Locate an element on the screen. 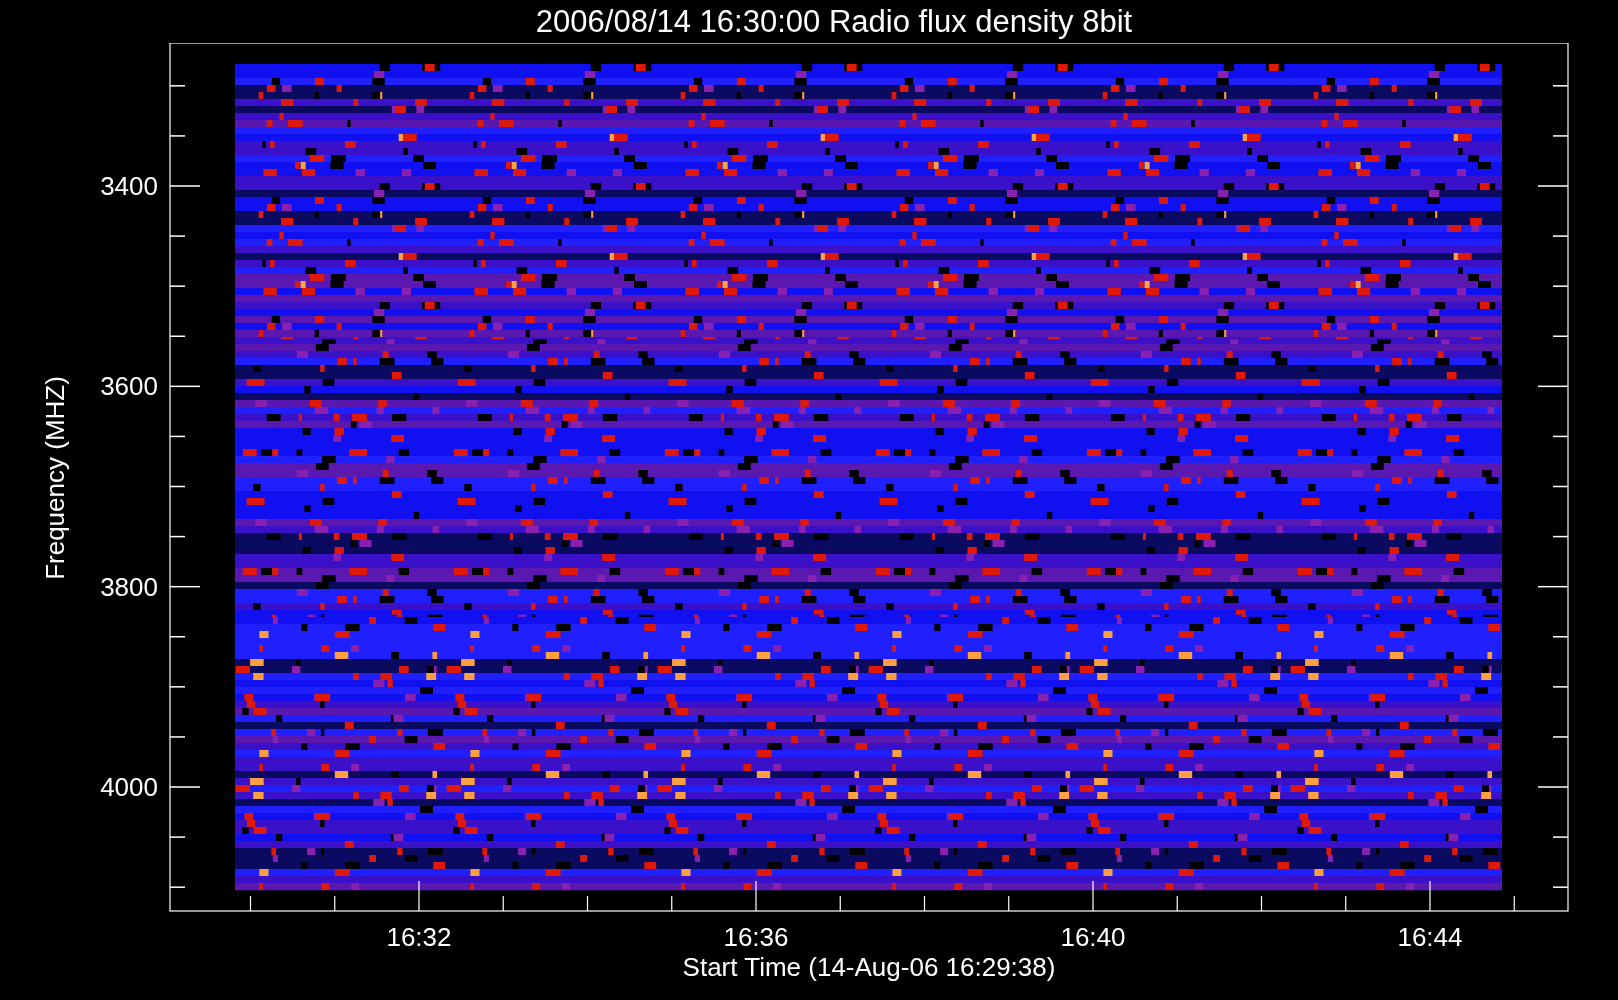 The width and height of the screenshot is (1618, 1000). y-tick-label: 3400 is located at coordinates (129, 186).